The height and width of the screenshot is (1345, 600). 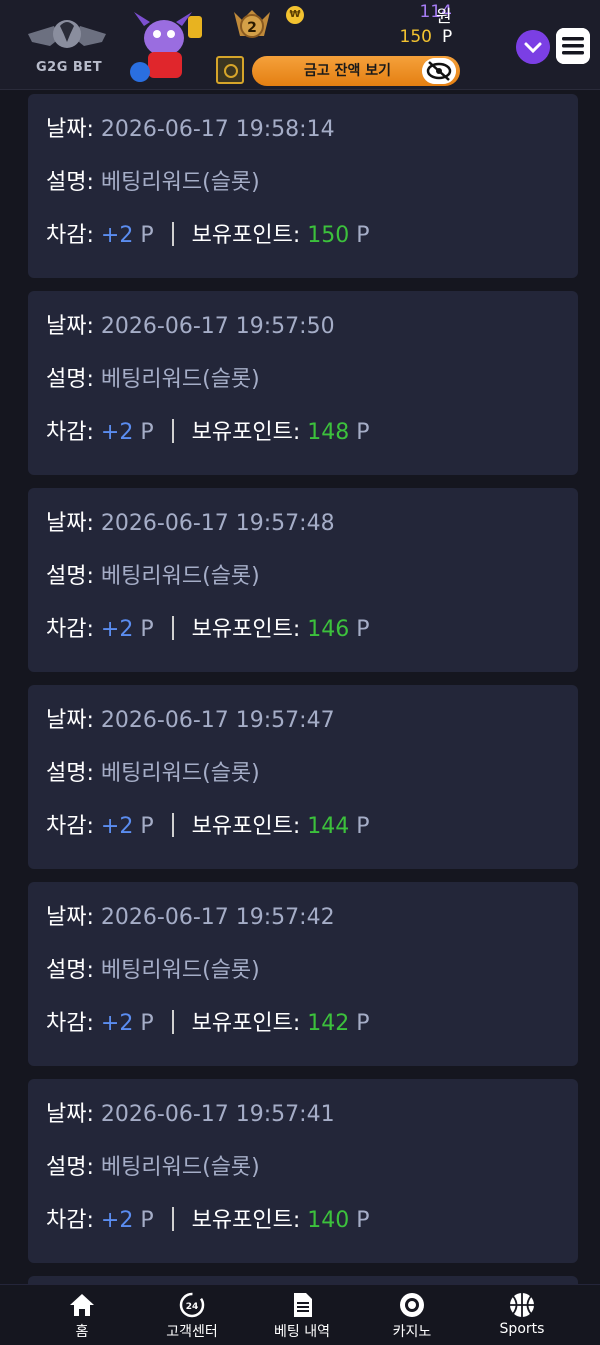 I want to click on held-points-value: 140, so click(x=328, y=1220).